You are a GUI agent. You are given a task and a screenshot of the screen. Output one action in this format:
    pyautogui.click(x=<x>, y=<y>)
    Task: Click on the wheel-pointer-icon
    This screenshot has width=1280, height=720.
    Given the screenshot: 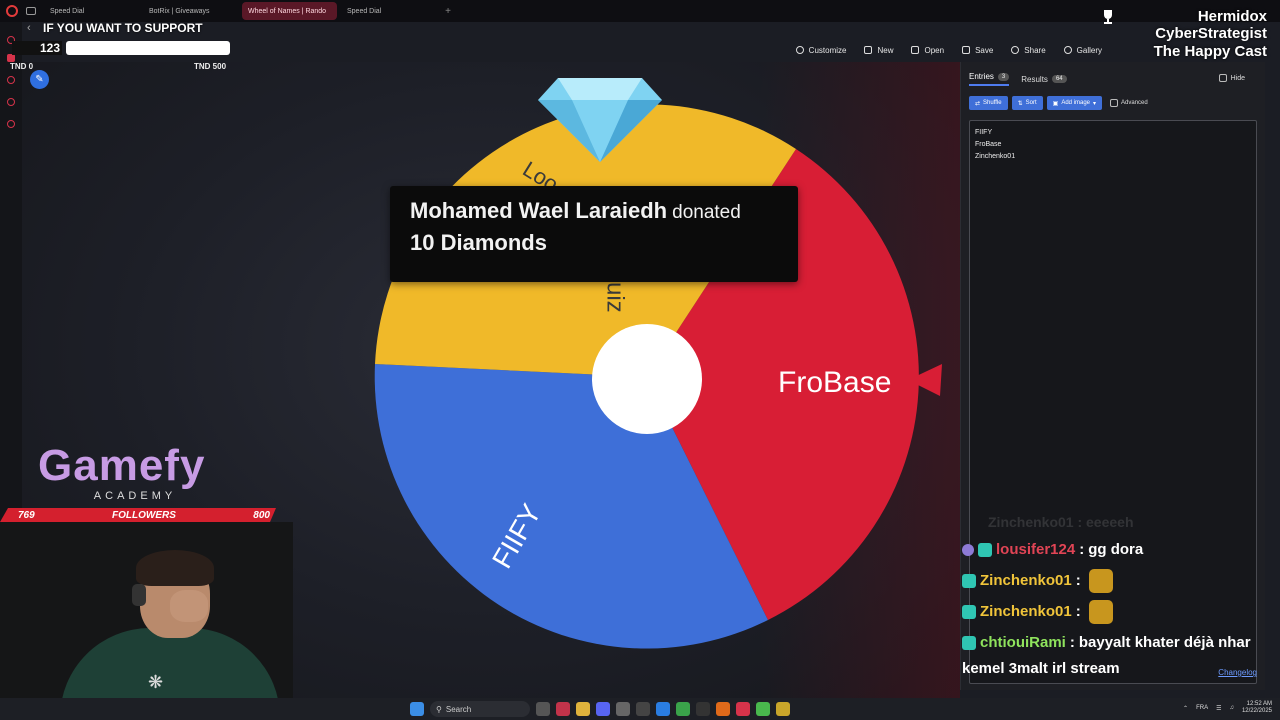 What is the action you would take?
    pyautogui.click(x=925, y=380)
    